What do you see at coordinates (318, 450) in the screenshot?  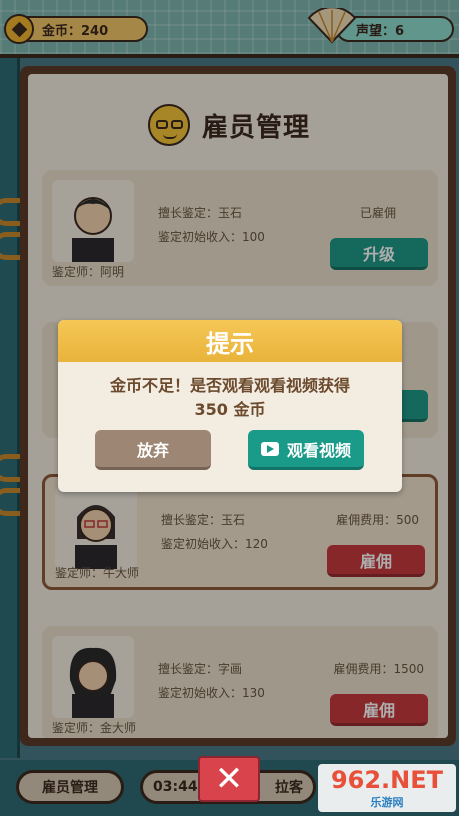 I see `watch-video-label: 观看视频` at bounding box center [318, 450].